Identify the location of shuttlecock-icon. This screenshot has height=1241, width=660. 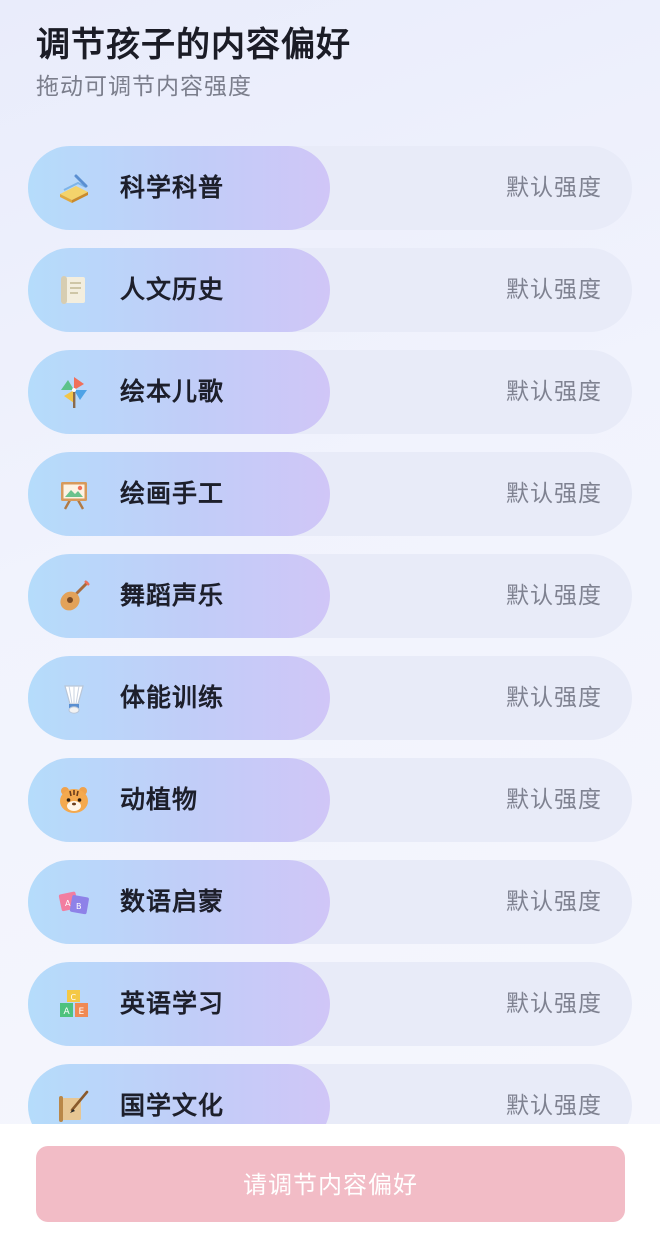
(74, 698).